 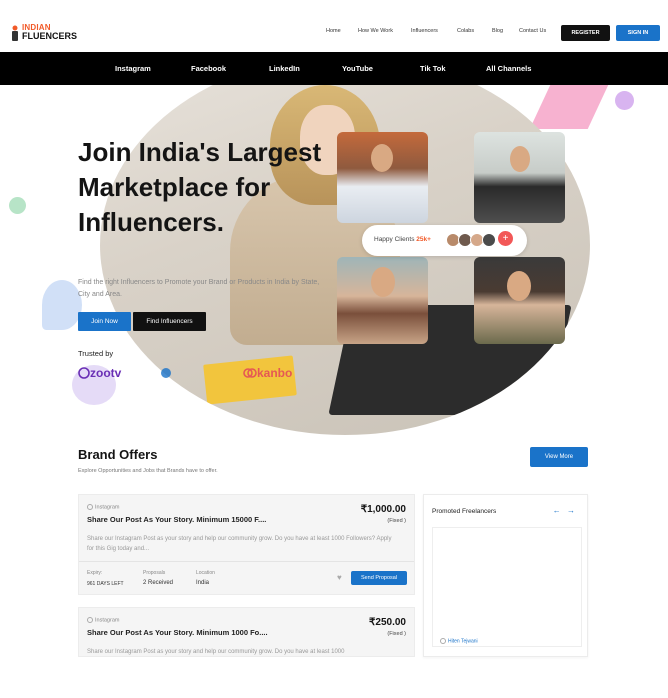 I want to click on site-logo: INDIAN FLUENCERS, so click(x=43, y=33).